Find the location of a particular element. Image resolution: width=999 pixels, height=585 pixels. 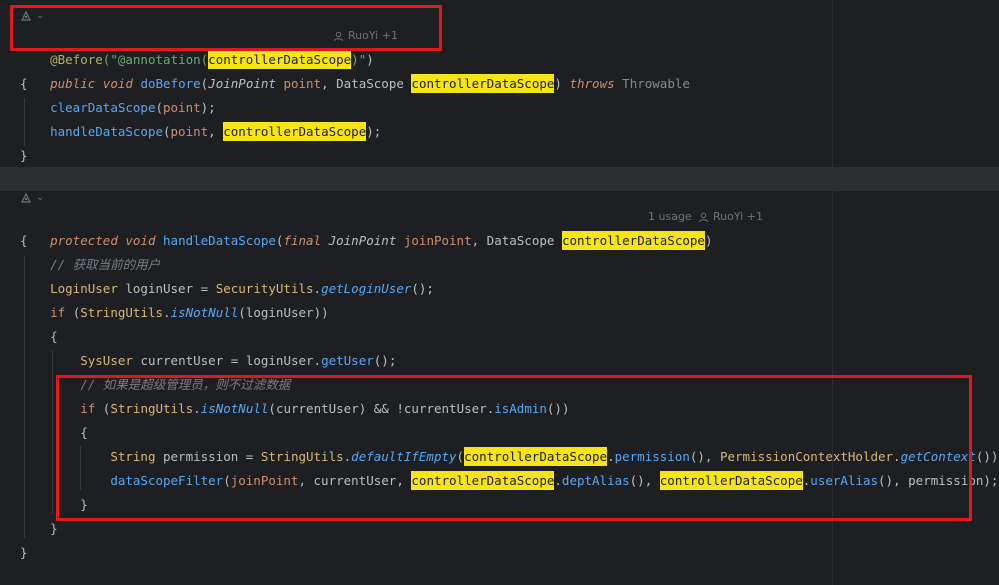

code-line-comment: // 获取当前的用户 is located at coordinates (90, 265).